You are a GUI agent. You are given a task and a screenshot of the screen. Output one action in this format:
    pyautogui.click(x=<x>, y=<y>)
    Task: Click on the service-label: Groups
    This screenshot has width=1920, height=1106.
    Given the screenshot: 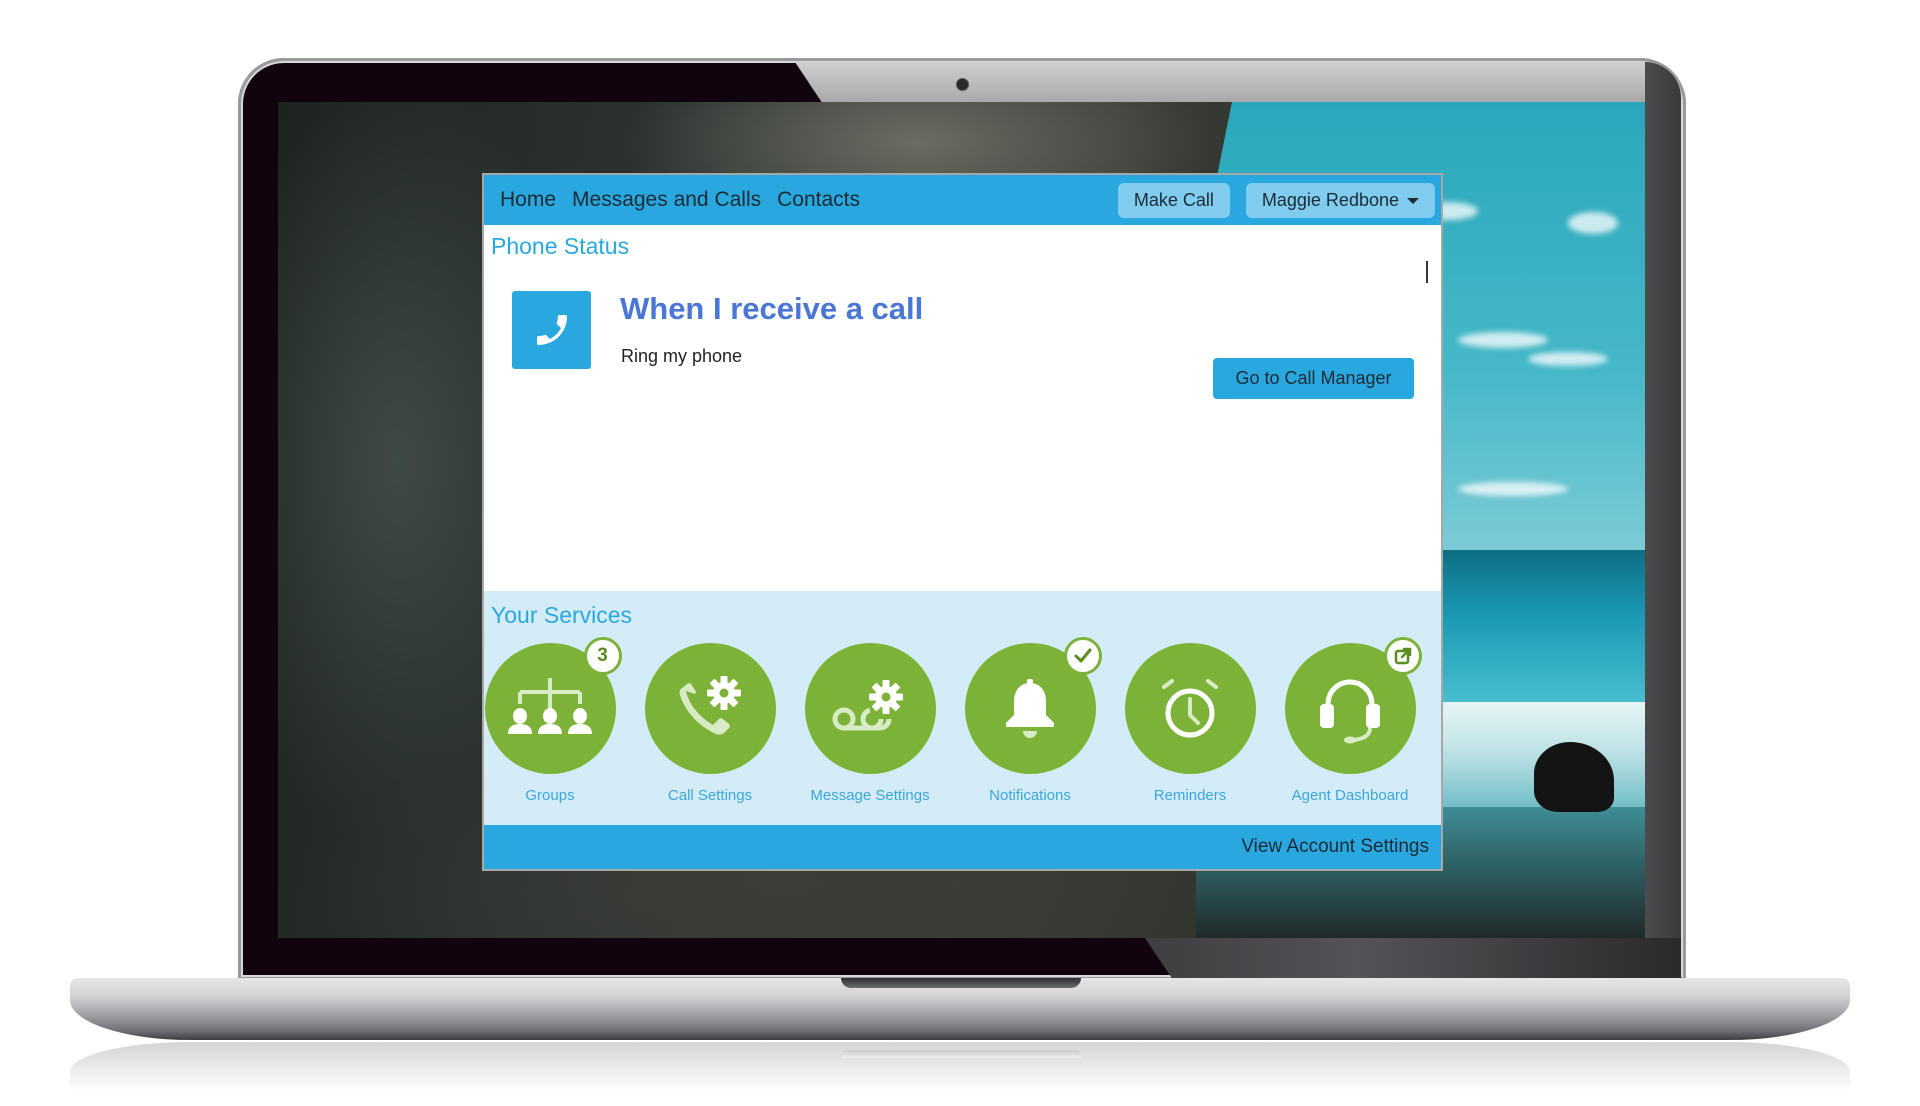 What is the action you would take?
    pyautogui.click(x=550, y=795)
    